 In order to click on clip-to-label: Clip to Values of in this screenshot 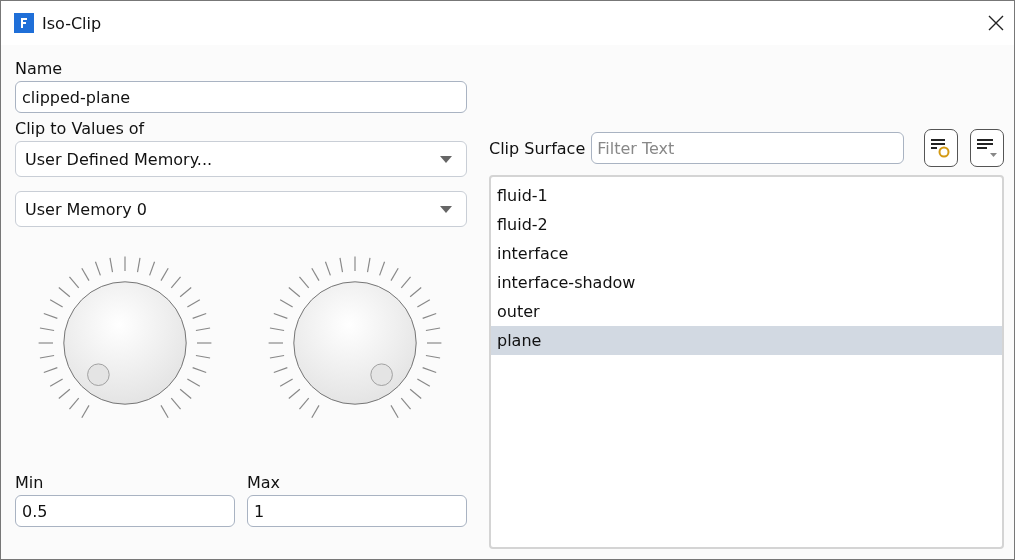, I will do `click(80, 129)`.